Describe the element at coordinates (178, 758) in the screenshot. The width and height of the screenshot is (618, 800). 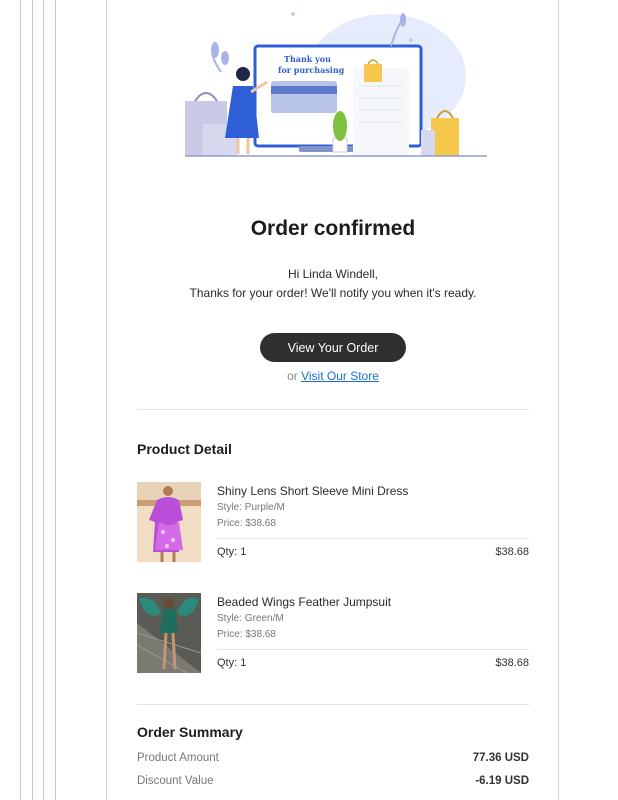
I see `summary-label: Product Amount` at that location.